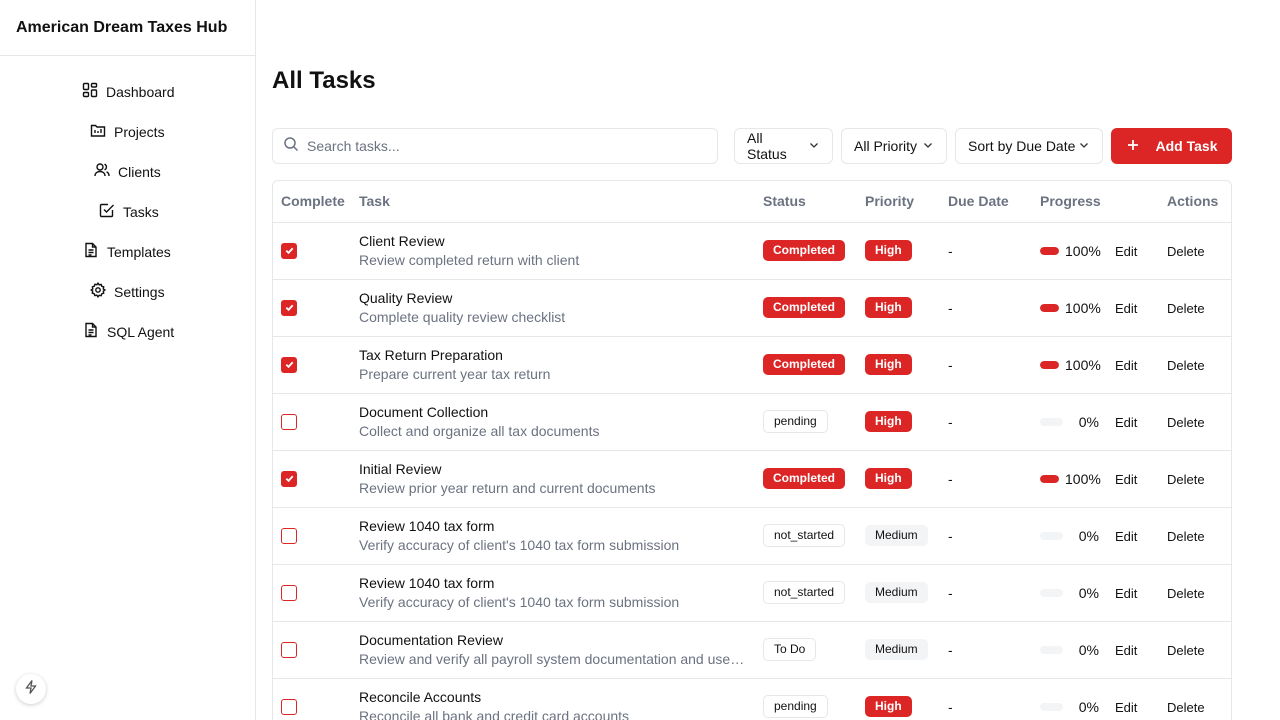 This screenshot has width=1280, height=720. Describe the element at coordinates (1069, 422) in the screenshot. I see `progress-cell: 0%` at that location.